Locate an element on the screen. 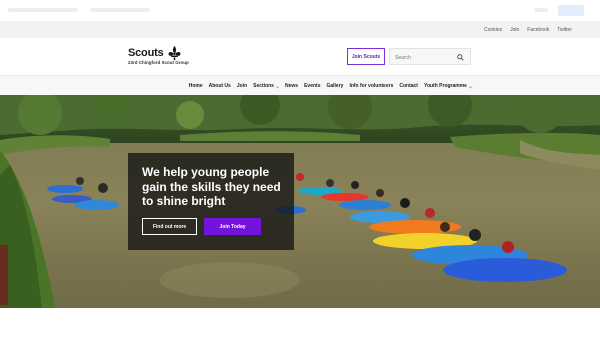 This screenshot has height=338, width=600. nav-label: Info for volunteers is located at coordinates (371, 86).